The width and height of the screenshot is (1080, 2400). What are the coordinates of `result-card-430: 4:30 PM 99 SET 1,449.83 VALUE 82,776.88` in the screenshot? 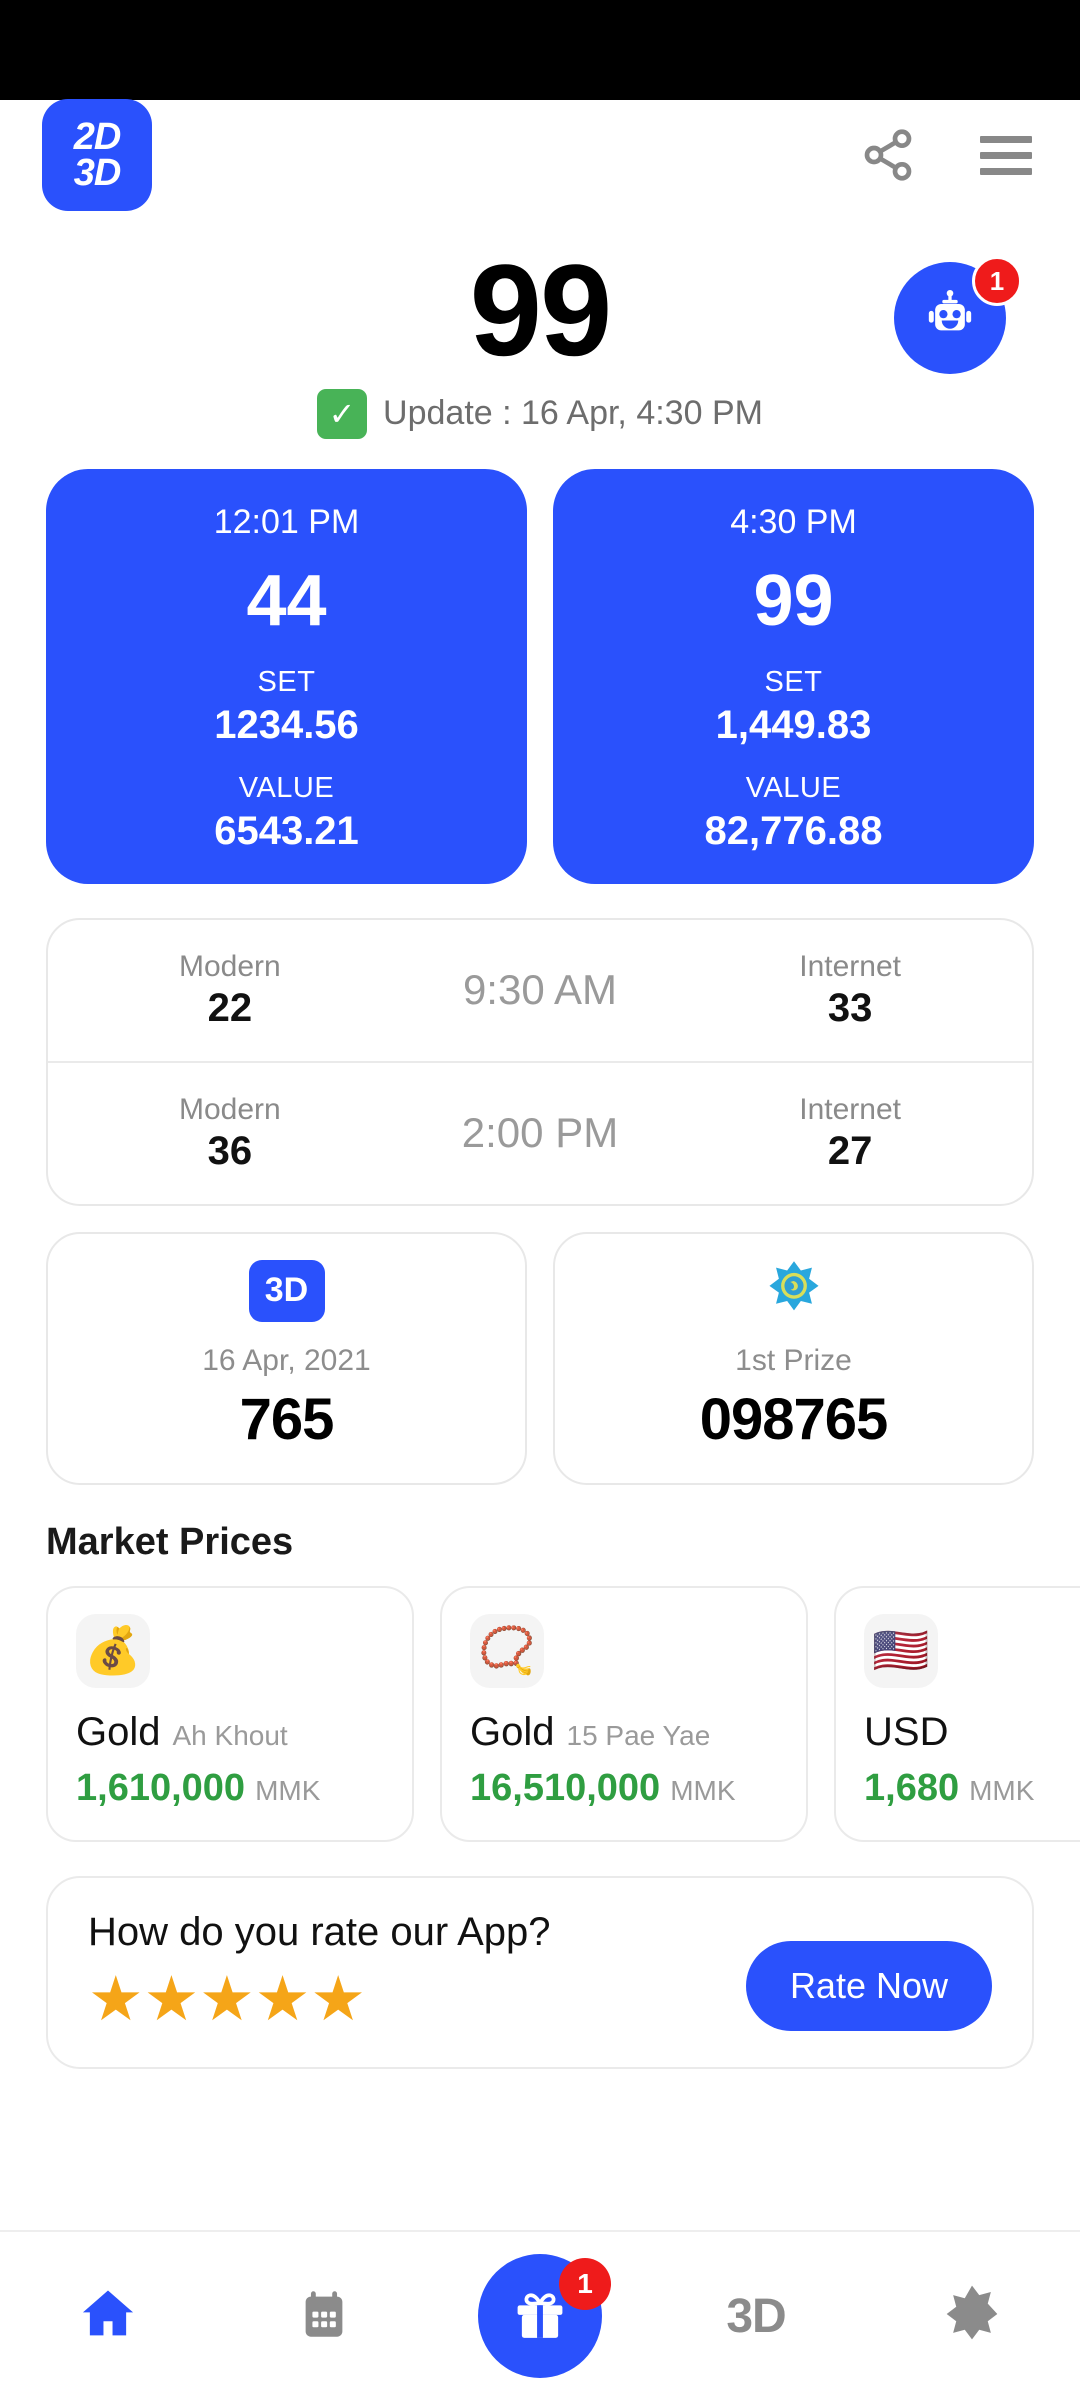 It's located at (793, 676).